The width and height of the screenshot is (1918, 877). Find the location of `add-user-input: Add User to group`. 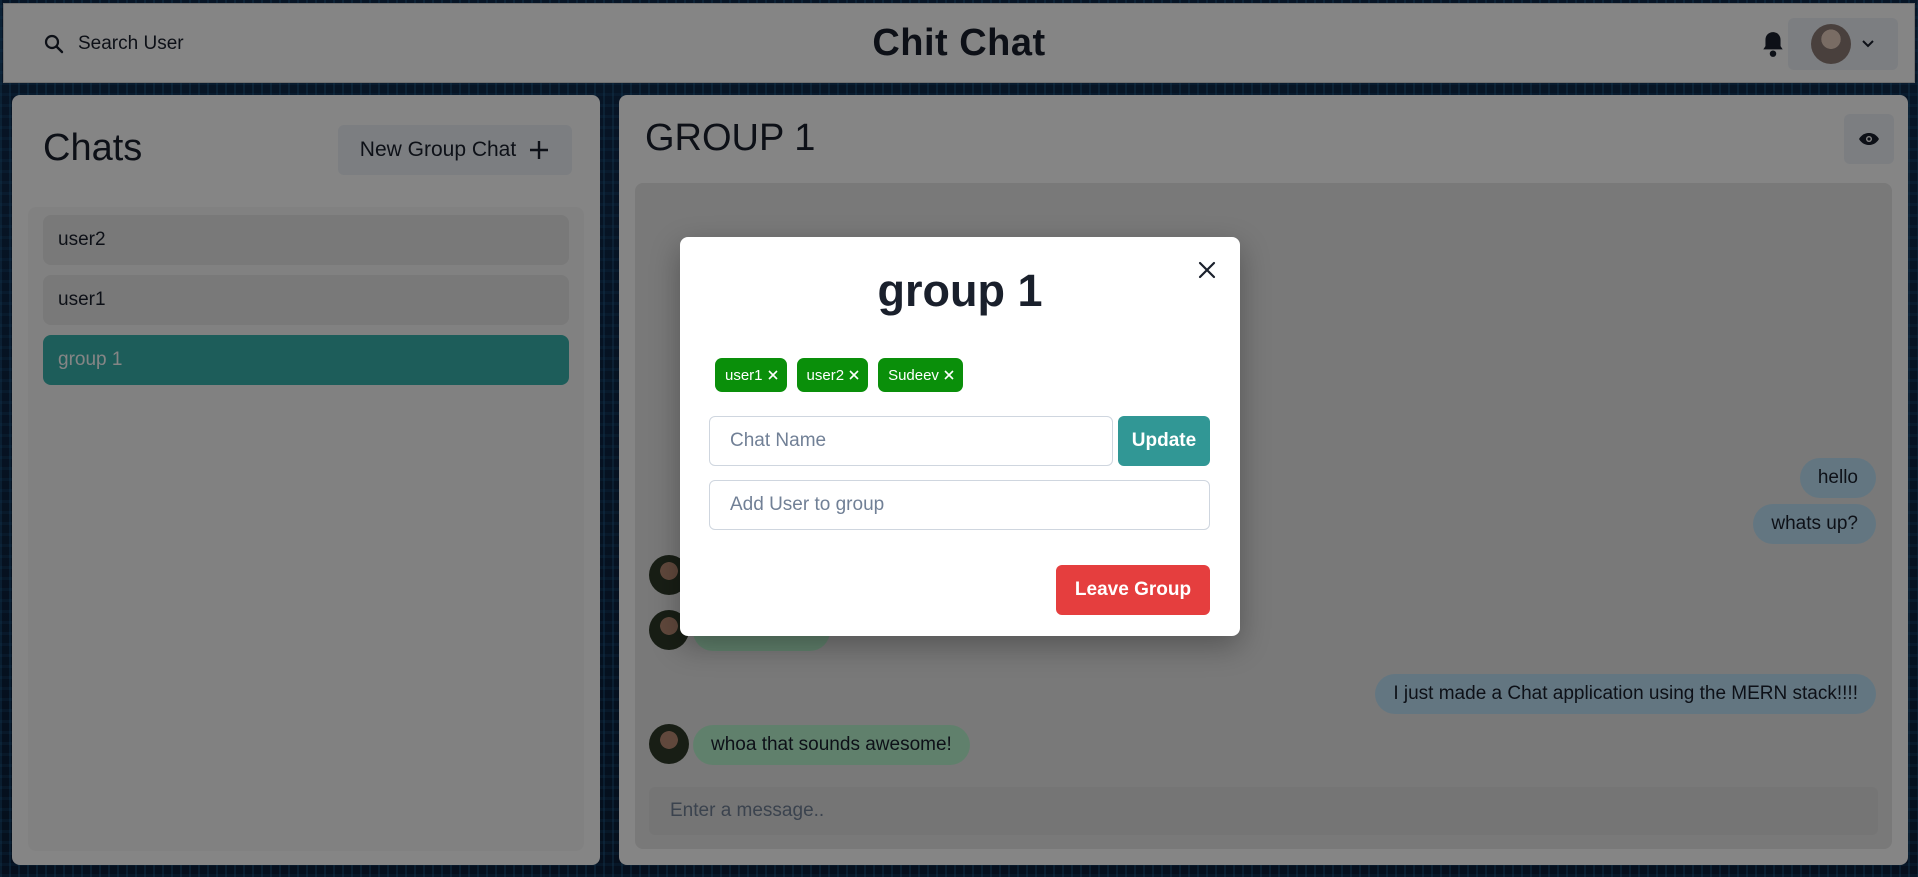

add-user-input: Add User to group is located at coordinates (959, 505).